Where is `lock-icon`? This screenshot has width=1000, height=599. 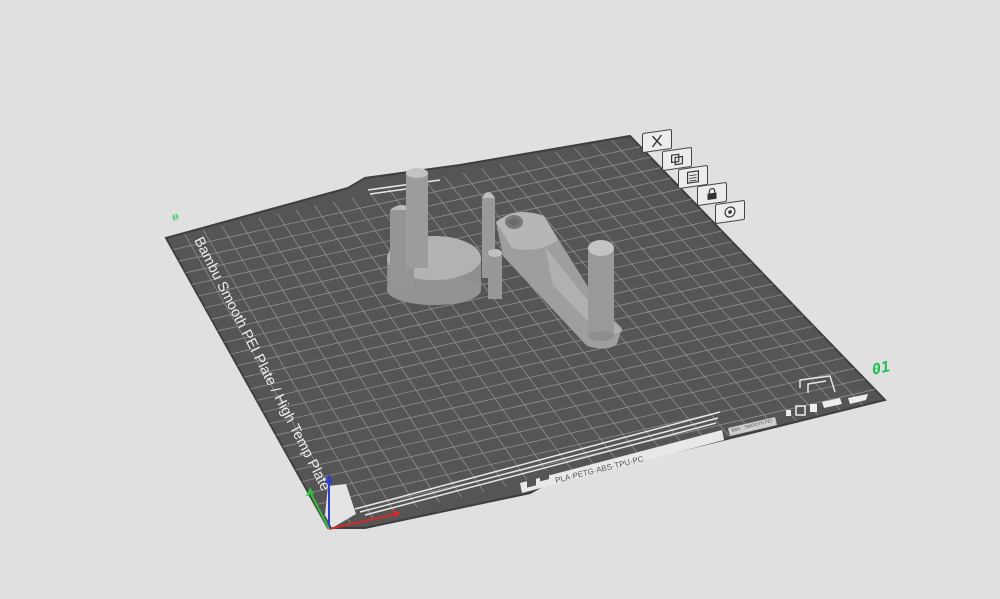 lock-icon is located at coordinates (712, 194).